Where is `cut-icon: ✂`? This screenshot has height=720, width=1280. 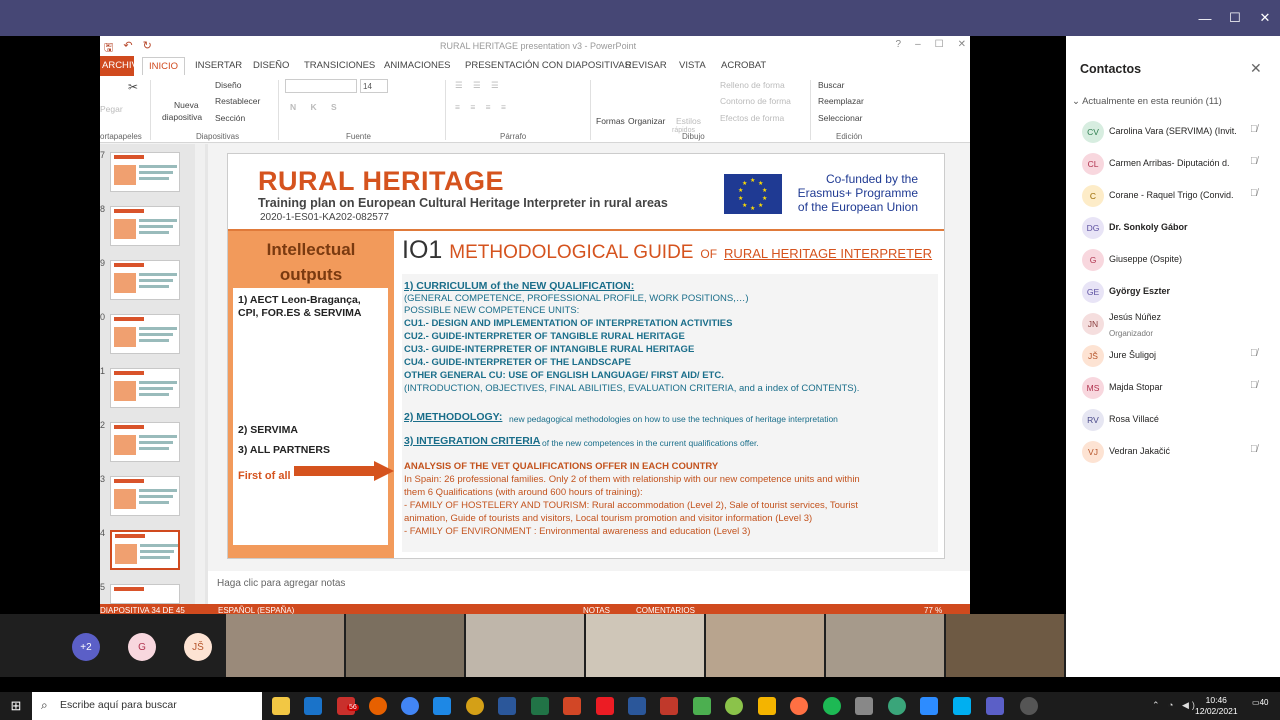
cut-icon: ✂ is located at coordinates (133, 87).